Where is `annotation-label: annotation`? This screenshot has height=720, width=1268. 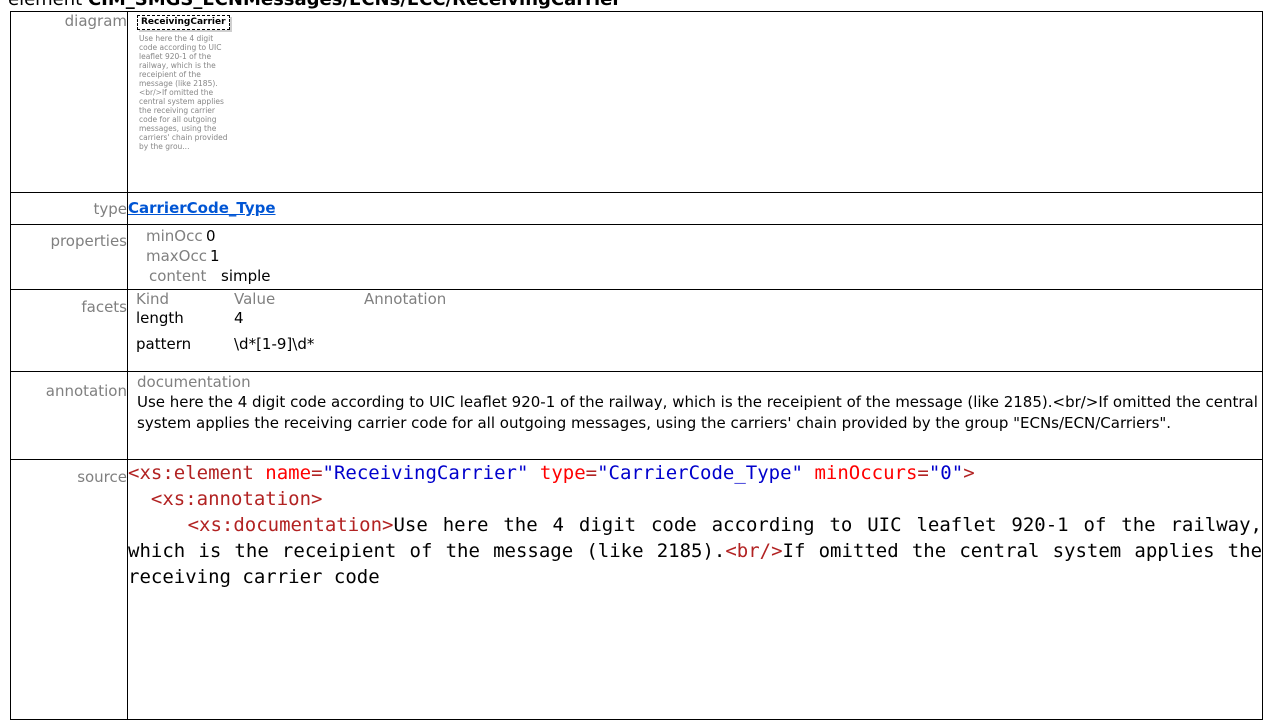
annotation-label: annotation is located at coordinates (69, 415).